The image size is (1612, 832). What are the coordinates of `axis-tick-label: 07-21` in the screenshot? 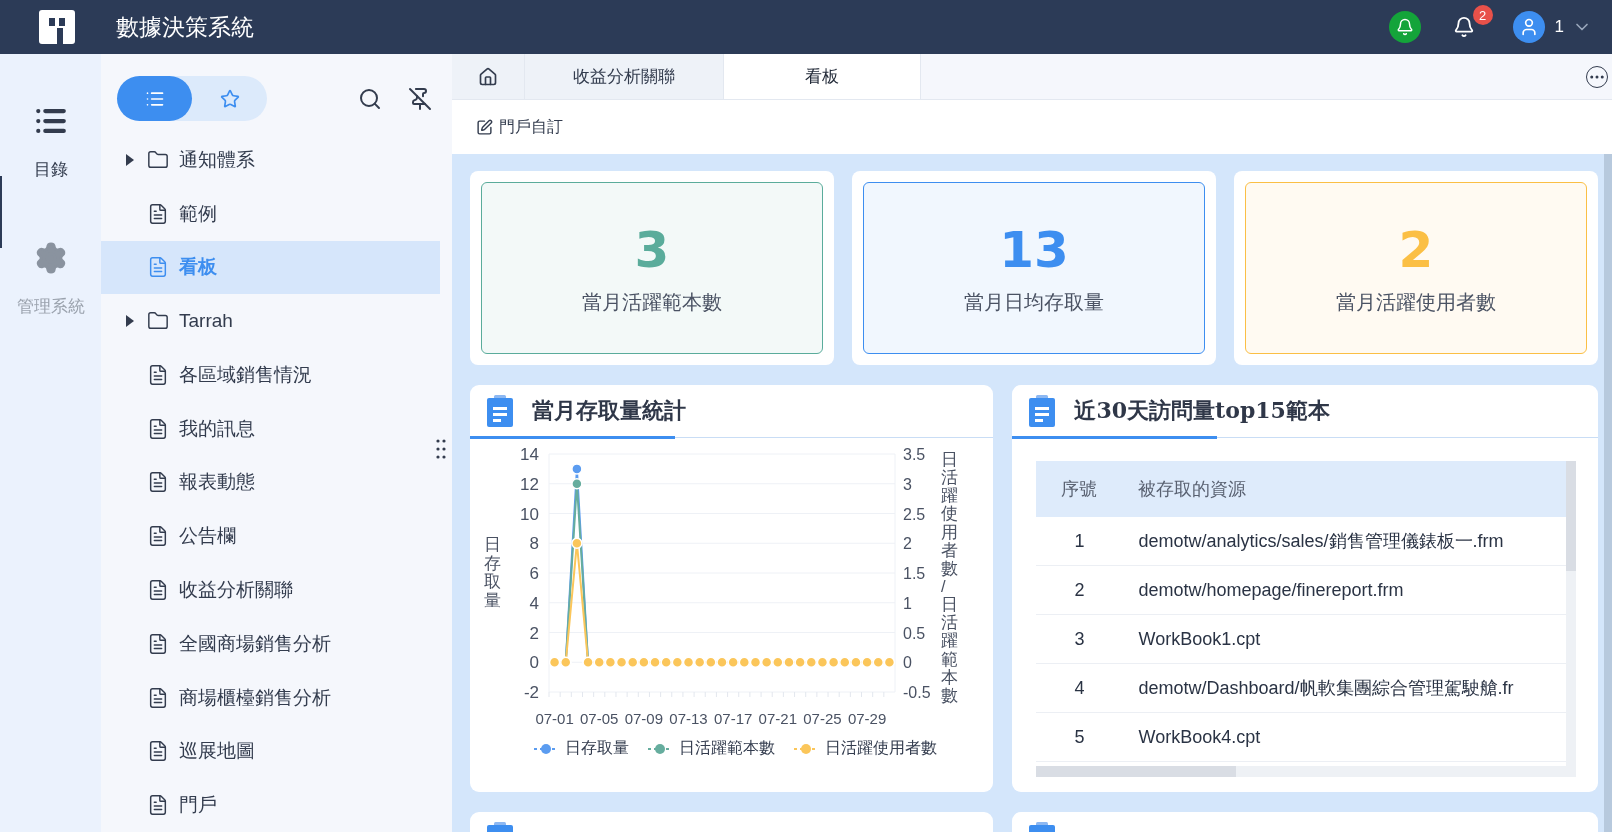 It's located at (777, 718).